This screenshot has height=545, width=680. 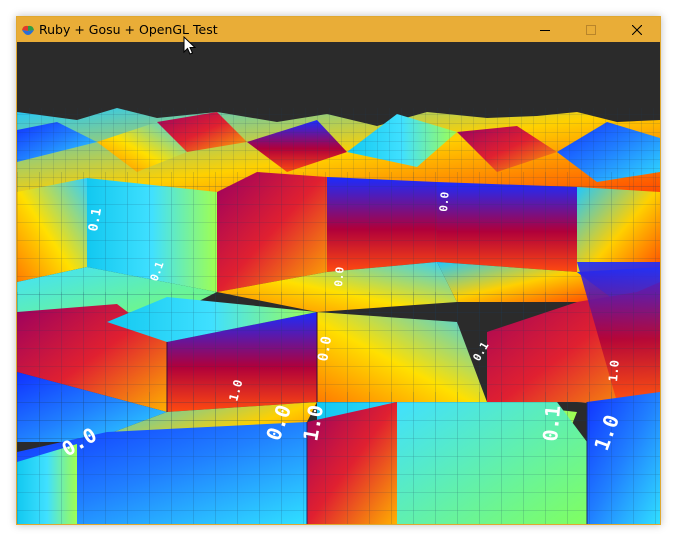 I want to click on close-button, so click(x=637, y=29).